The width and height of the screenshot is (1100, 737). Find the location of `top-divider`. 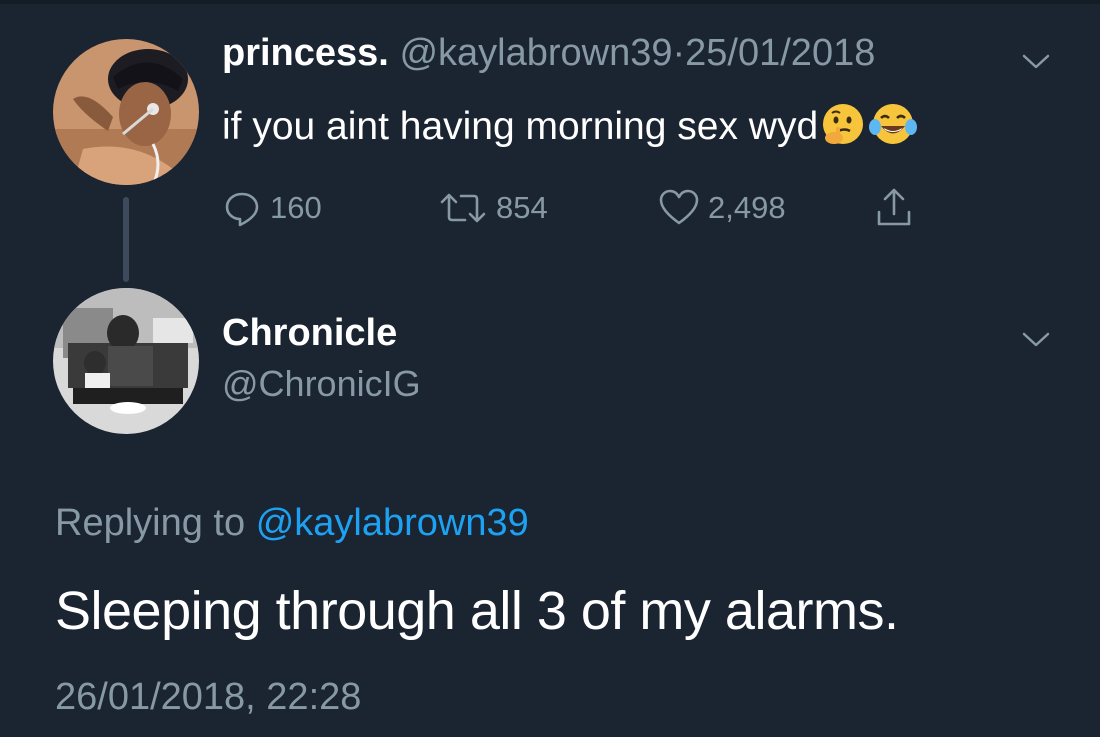

top-divider is located at coordinates (550, 2).